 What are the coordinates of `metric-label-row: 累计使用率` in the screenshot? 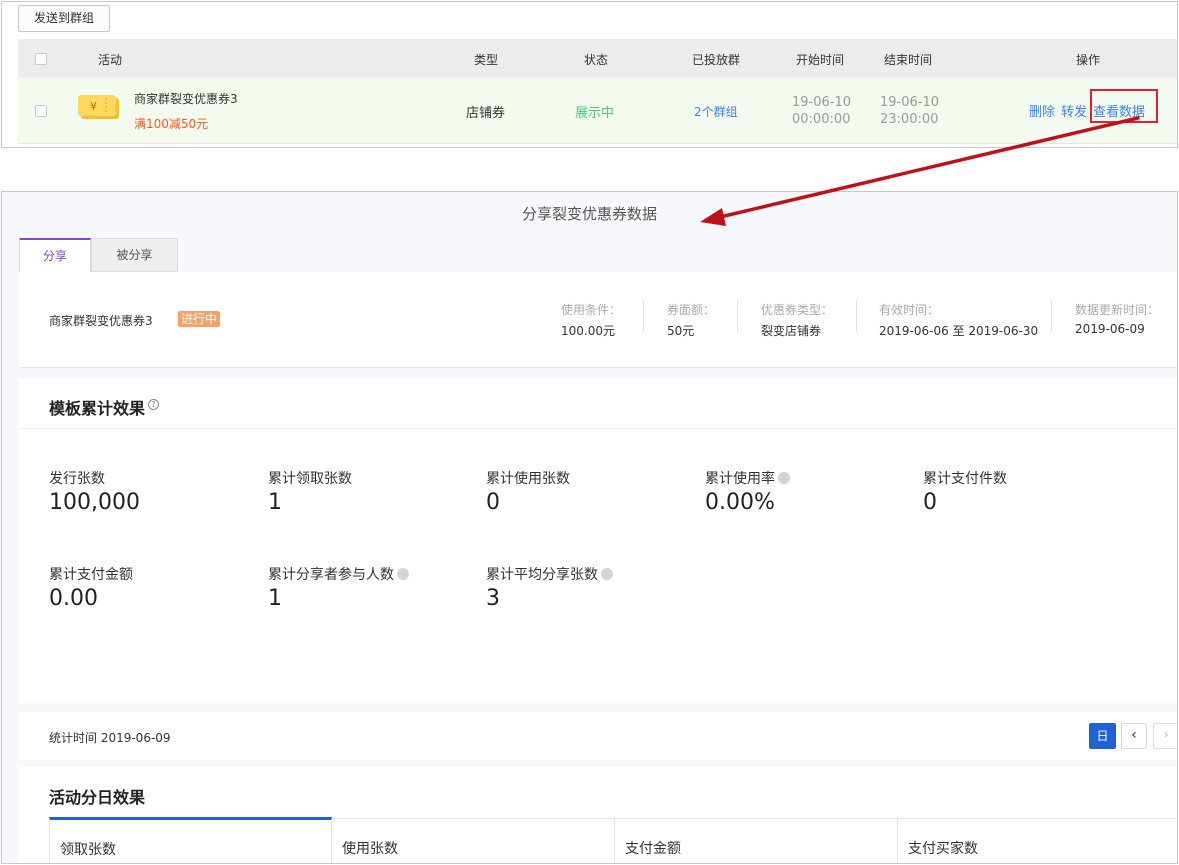 It's located at (747, 478).